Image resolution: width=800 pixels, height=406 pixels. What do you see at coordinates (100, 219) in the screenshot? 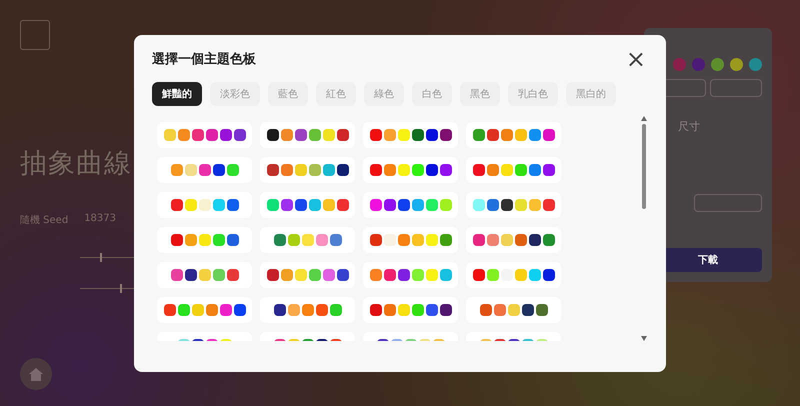
I see `seed-value: 18373` at bounding box center [100, 219].